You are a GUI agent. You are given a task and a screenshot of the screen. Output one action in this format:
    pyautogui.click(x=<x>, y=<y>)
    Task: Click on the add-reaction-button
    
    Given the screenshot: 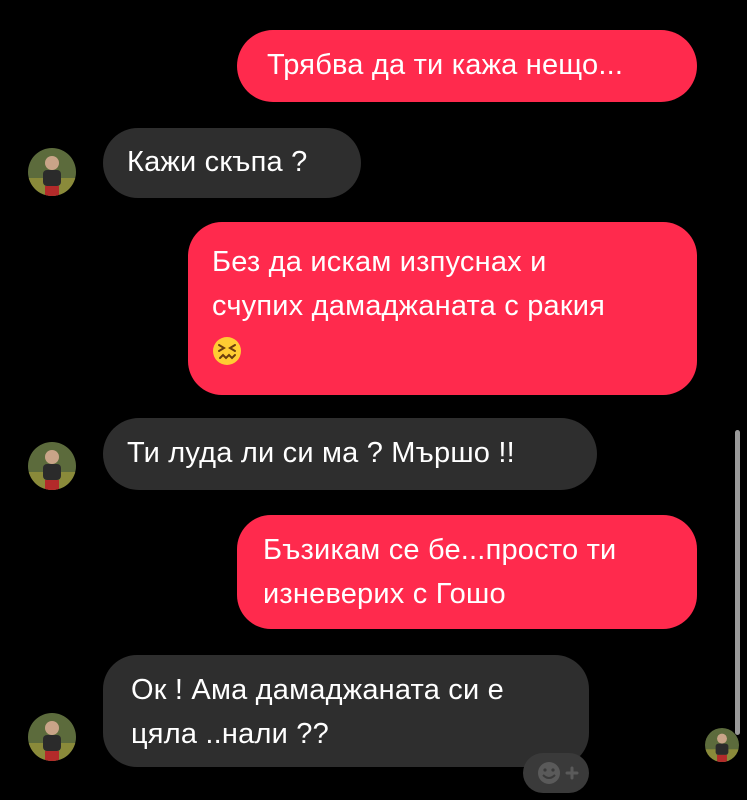 What is the action you would take?
    pyautogui.click(x=556, y=773)
    